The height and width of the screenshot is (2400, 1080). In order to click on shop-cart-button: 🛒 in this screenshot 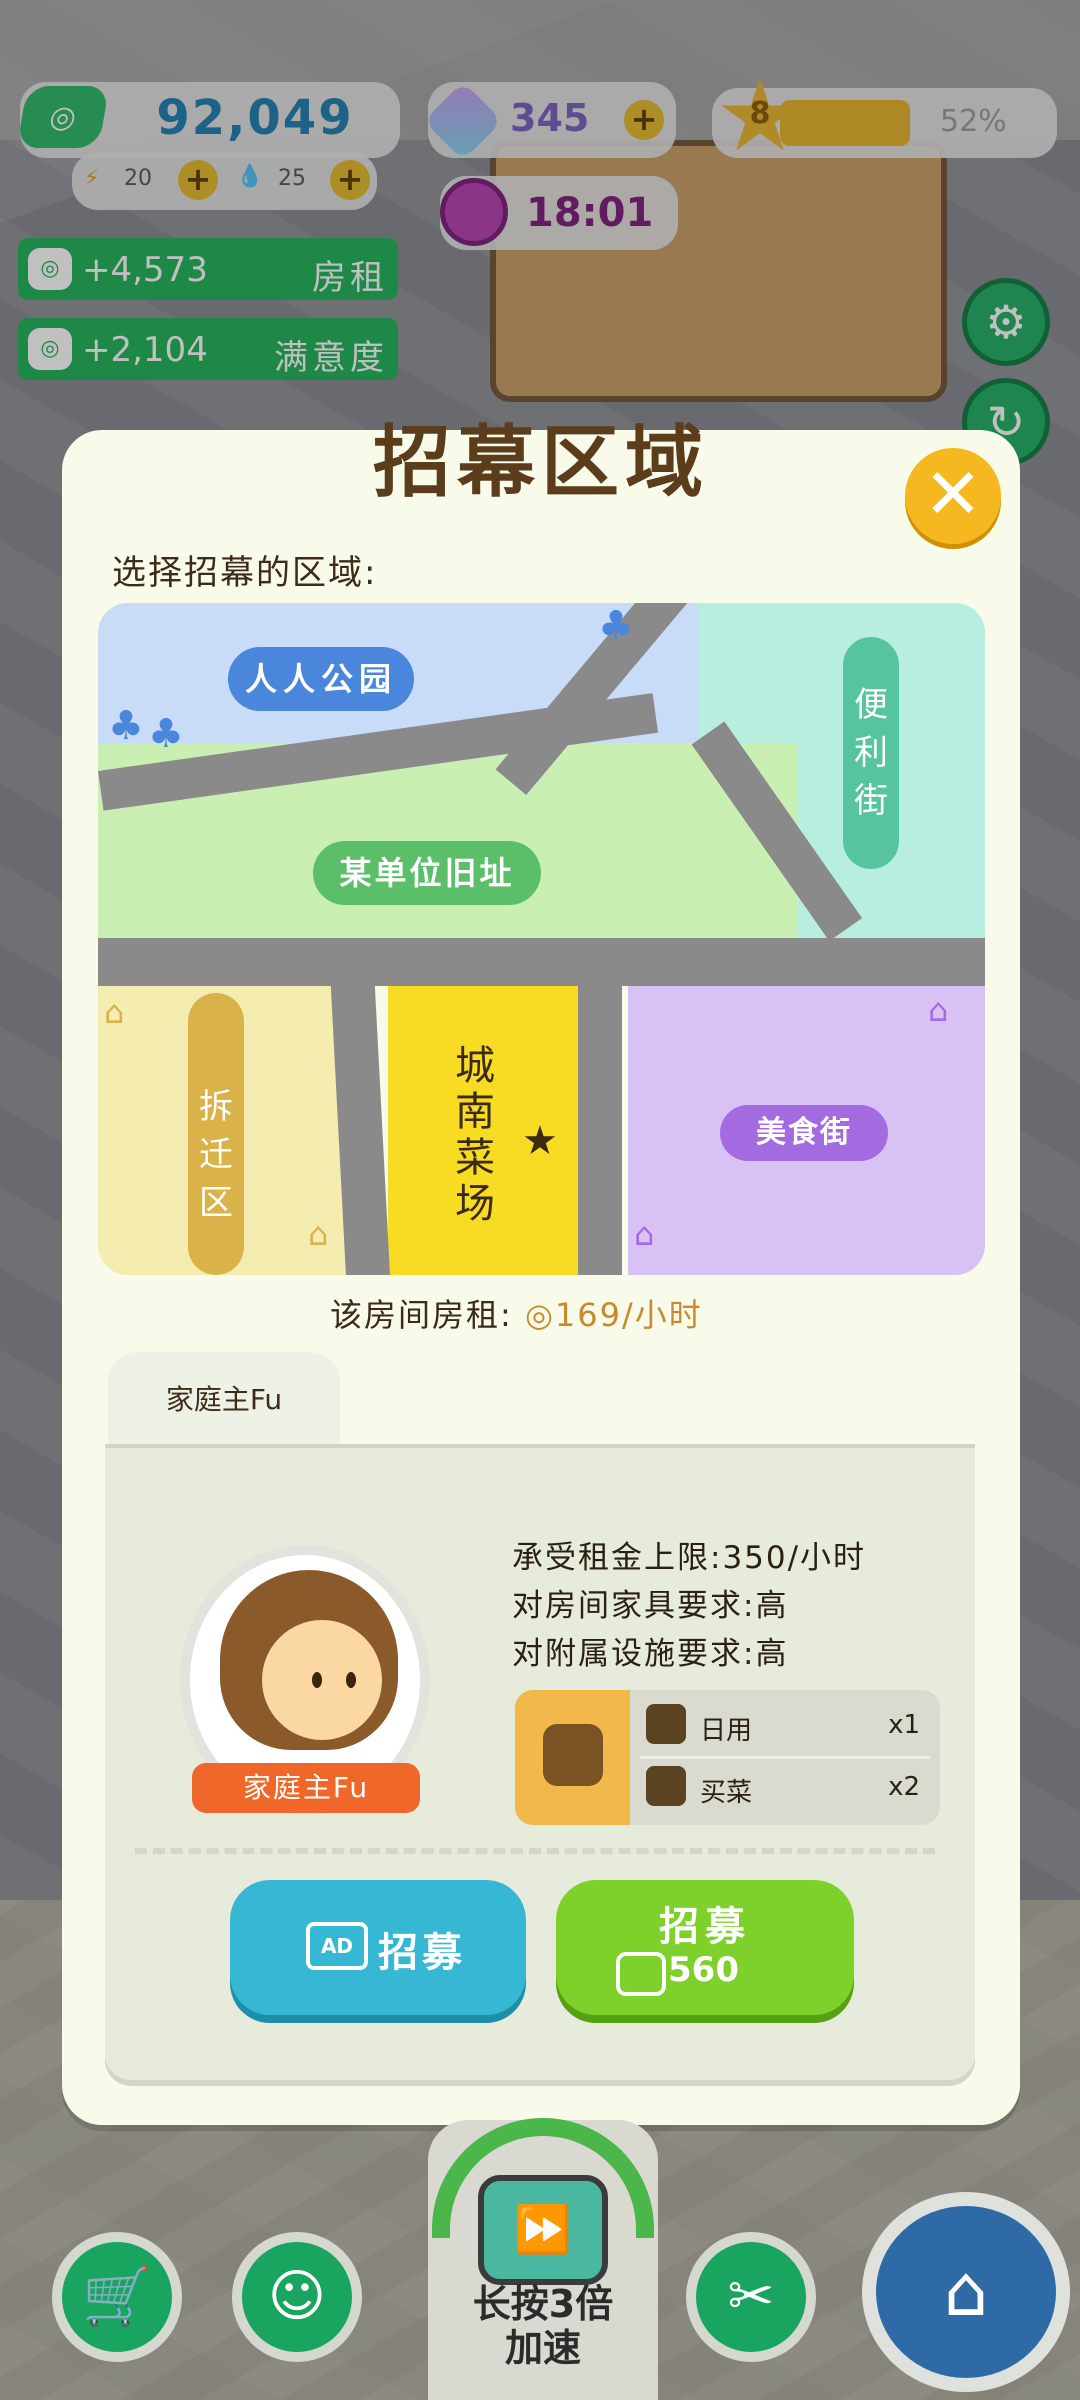, I will do `click(117, 2297)`.